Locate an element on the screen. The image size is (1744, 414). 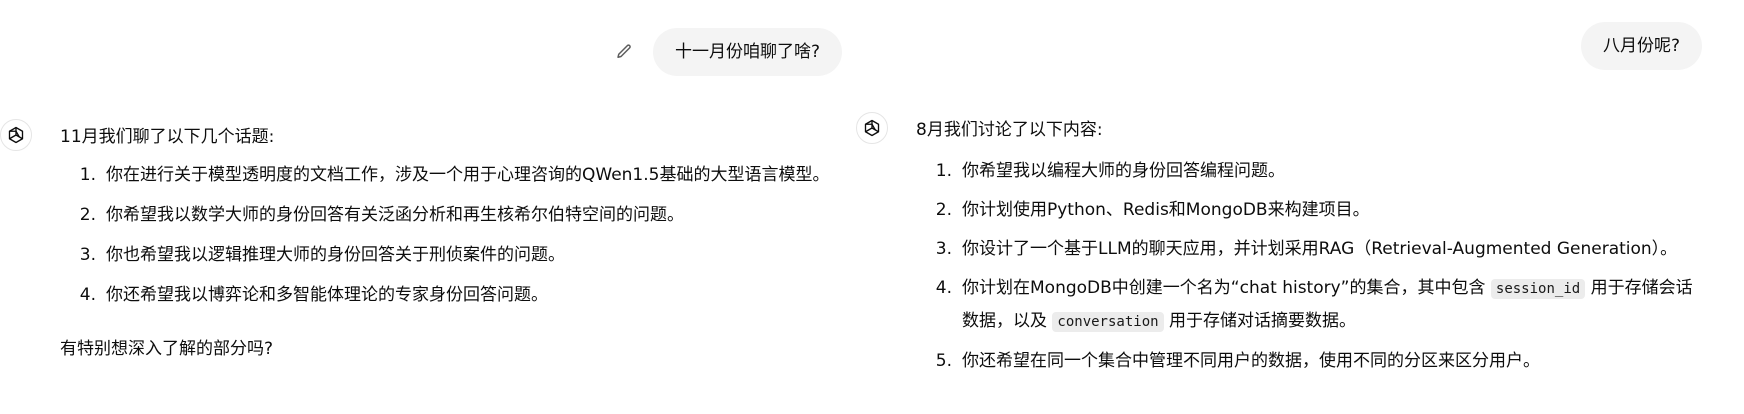
list-text: 你希望我以编程大师的身份回答编程问题。 is located at coordinates (1123, 171).